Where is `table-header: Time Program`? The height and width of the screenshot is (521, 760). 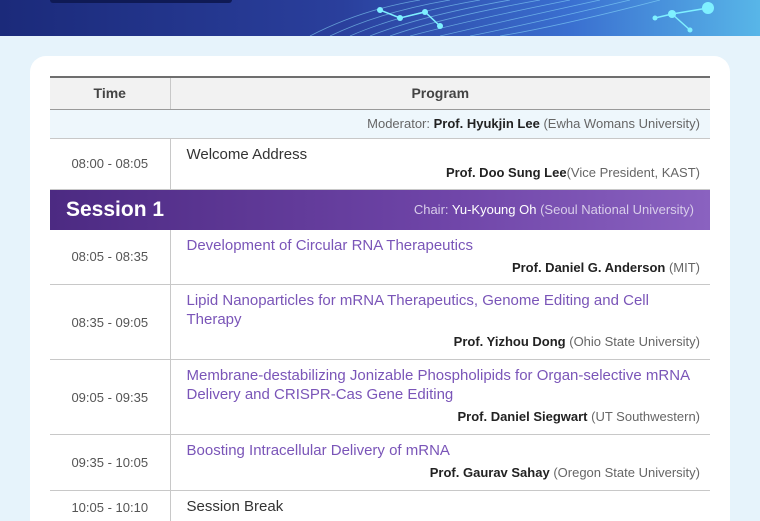
table-header: Time Program is located at coordinates (380, 93).